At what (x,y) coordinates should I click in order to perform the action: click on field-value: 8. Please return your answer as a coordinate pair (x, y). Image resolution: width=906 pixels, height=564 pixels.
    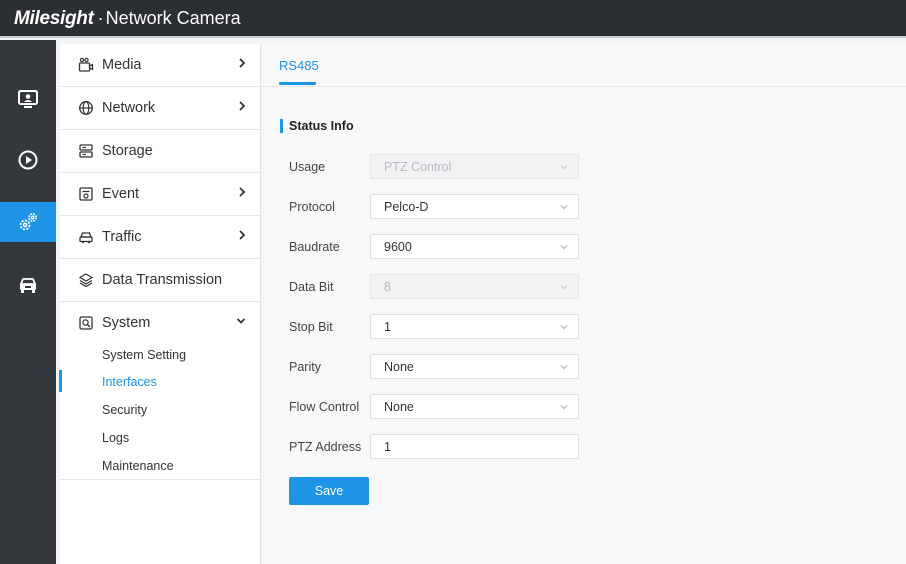
    Looking at the image, I should click on (387, 287).